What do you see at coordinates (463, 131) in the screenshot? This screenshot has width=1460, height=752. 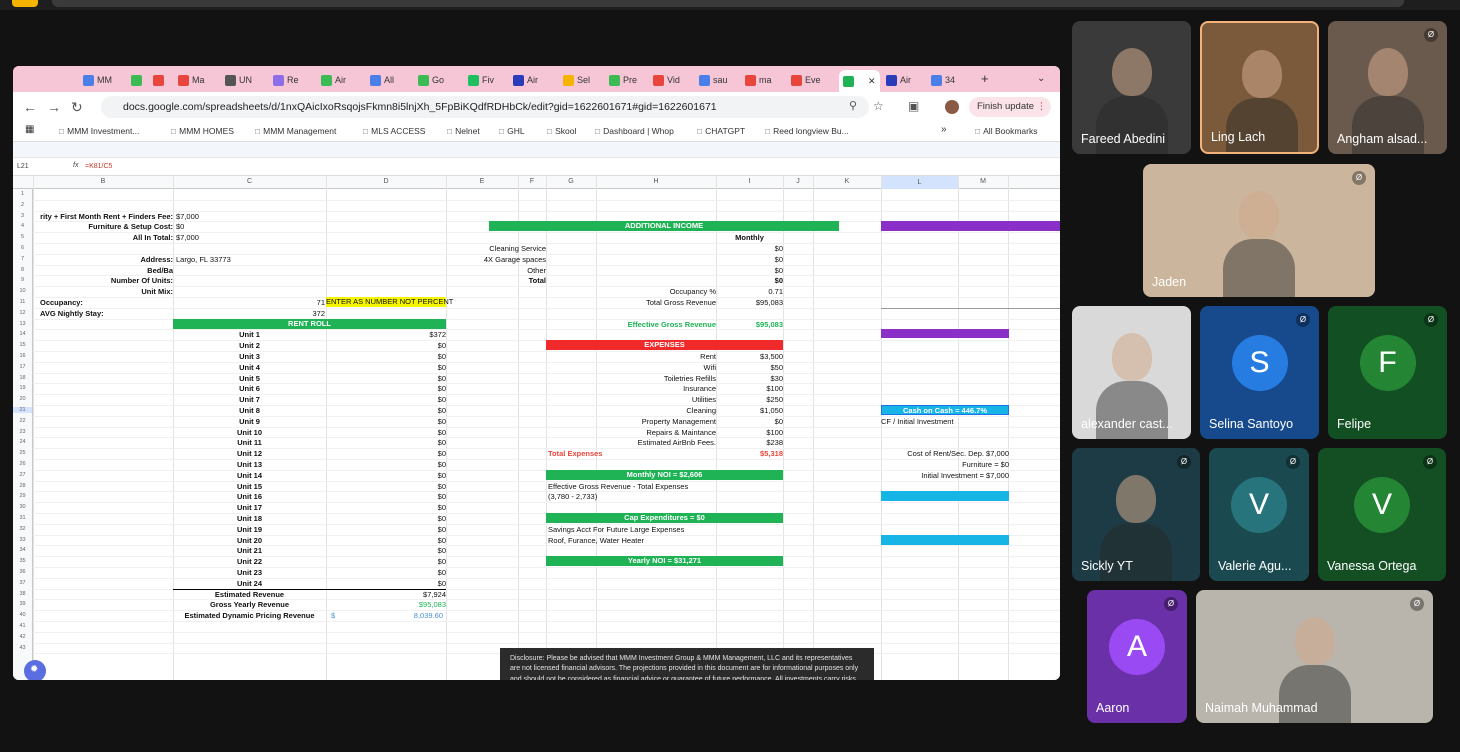 I see `bookmark-item: □ Nelnet` at bounding box center [463, 131].